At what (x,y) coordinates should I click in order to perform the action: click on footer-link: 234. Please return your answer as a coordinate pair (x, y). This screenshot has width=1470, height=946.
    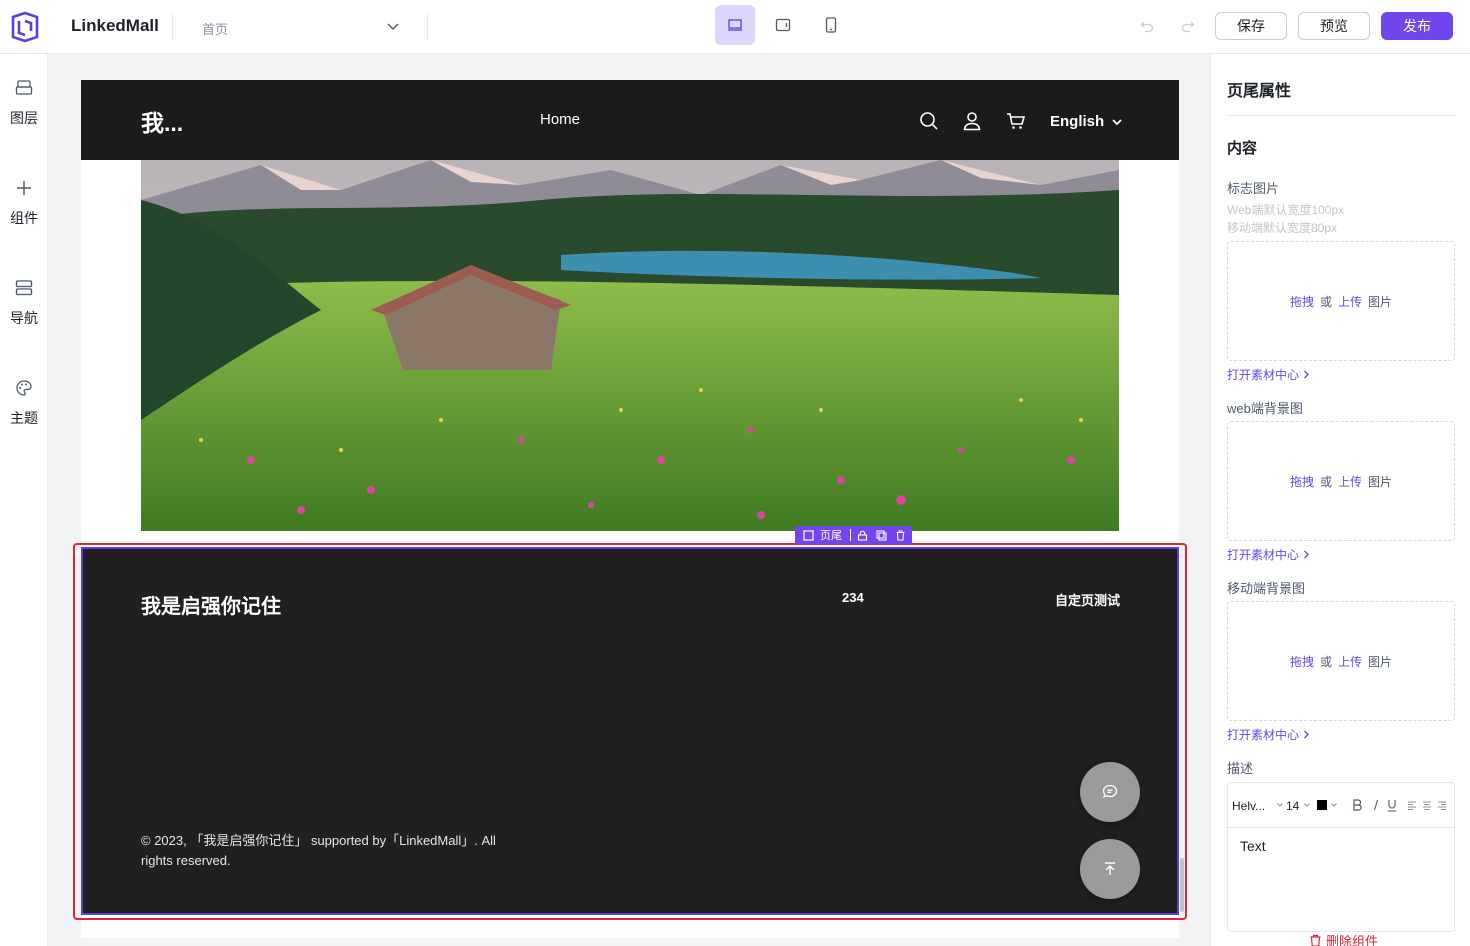
    Looking at the image, I should click on (853, 597).